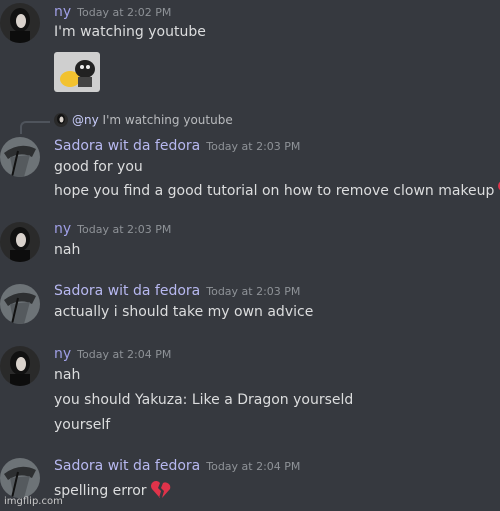  I want to click on message-header: ny Today at 2:04 PM, so click(112, 354).